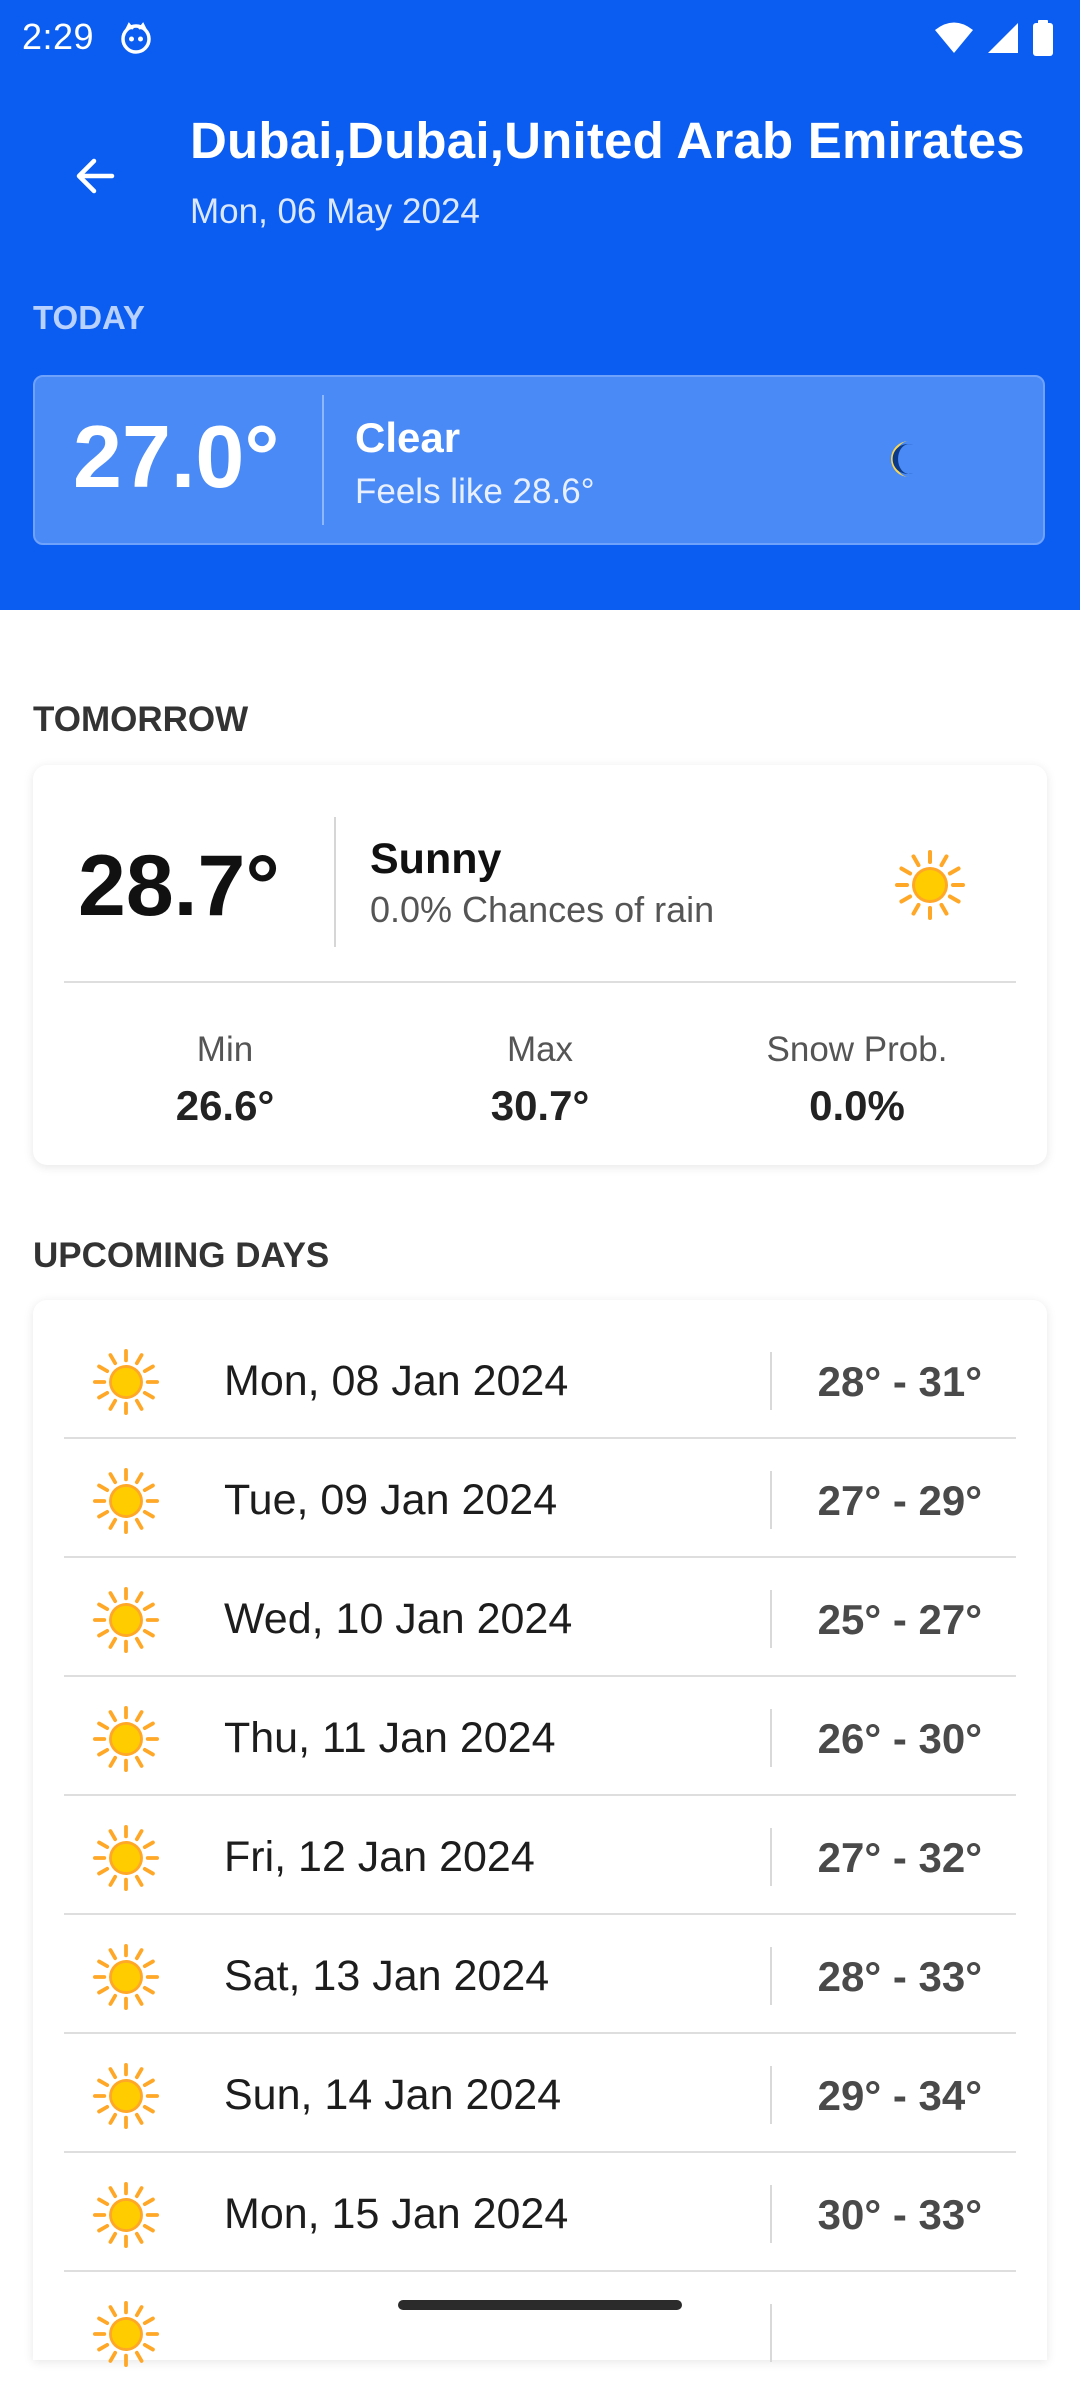  I want to click on forecast-row-day-8: Mon, 15 Jan 2024 30° - 33°, so click(540, 2212).